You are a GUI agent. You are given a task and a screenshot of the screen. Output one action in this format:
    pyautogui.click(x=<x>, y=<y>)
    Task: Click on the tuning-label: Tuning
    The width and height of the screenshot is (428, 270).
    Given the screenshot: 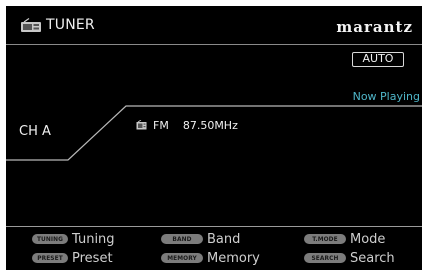 What is the action you would take?
    pyautogui.click(x=93, y=239)
    